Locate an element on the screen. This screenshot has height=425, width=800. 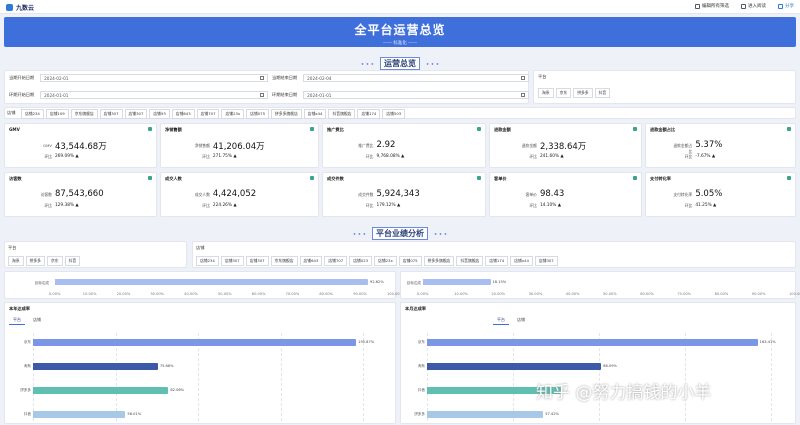
current-start-input: 2024-02-01 is located at coordinates (154, 78).